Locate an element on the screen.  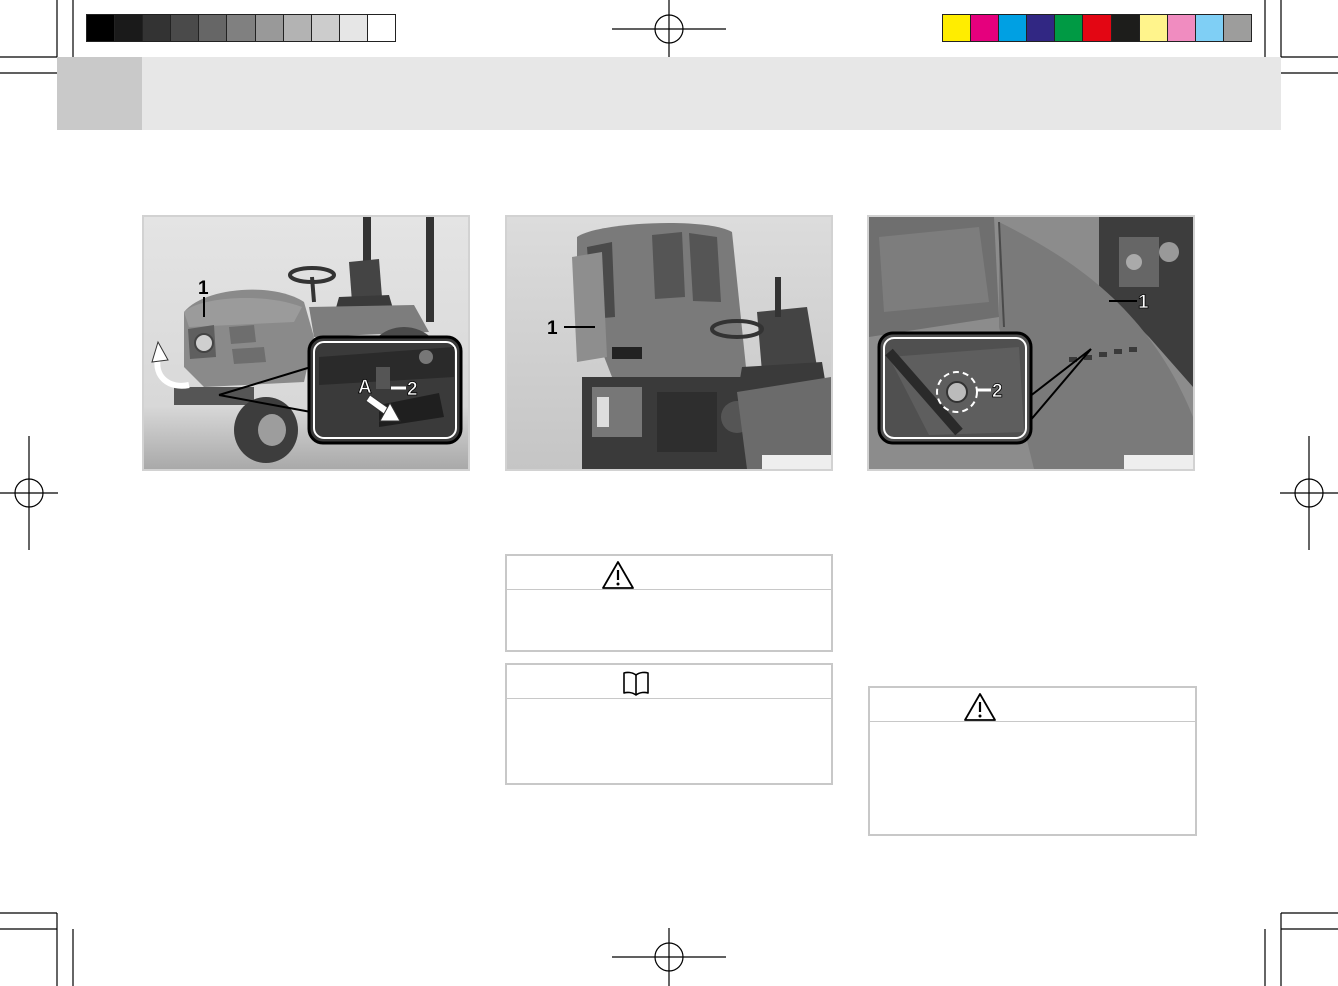
figure1-callout-a: A is located at coordinates (365, 387).